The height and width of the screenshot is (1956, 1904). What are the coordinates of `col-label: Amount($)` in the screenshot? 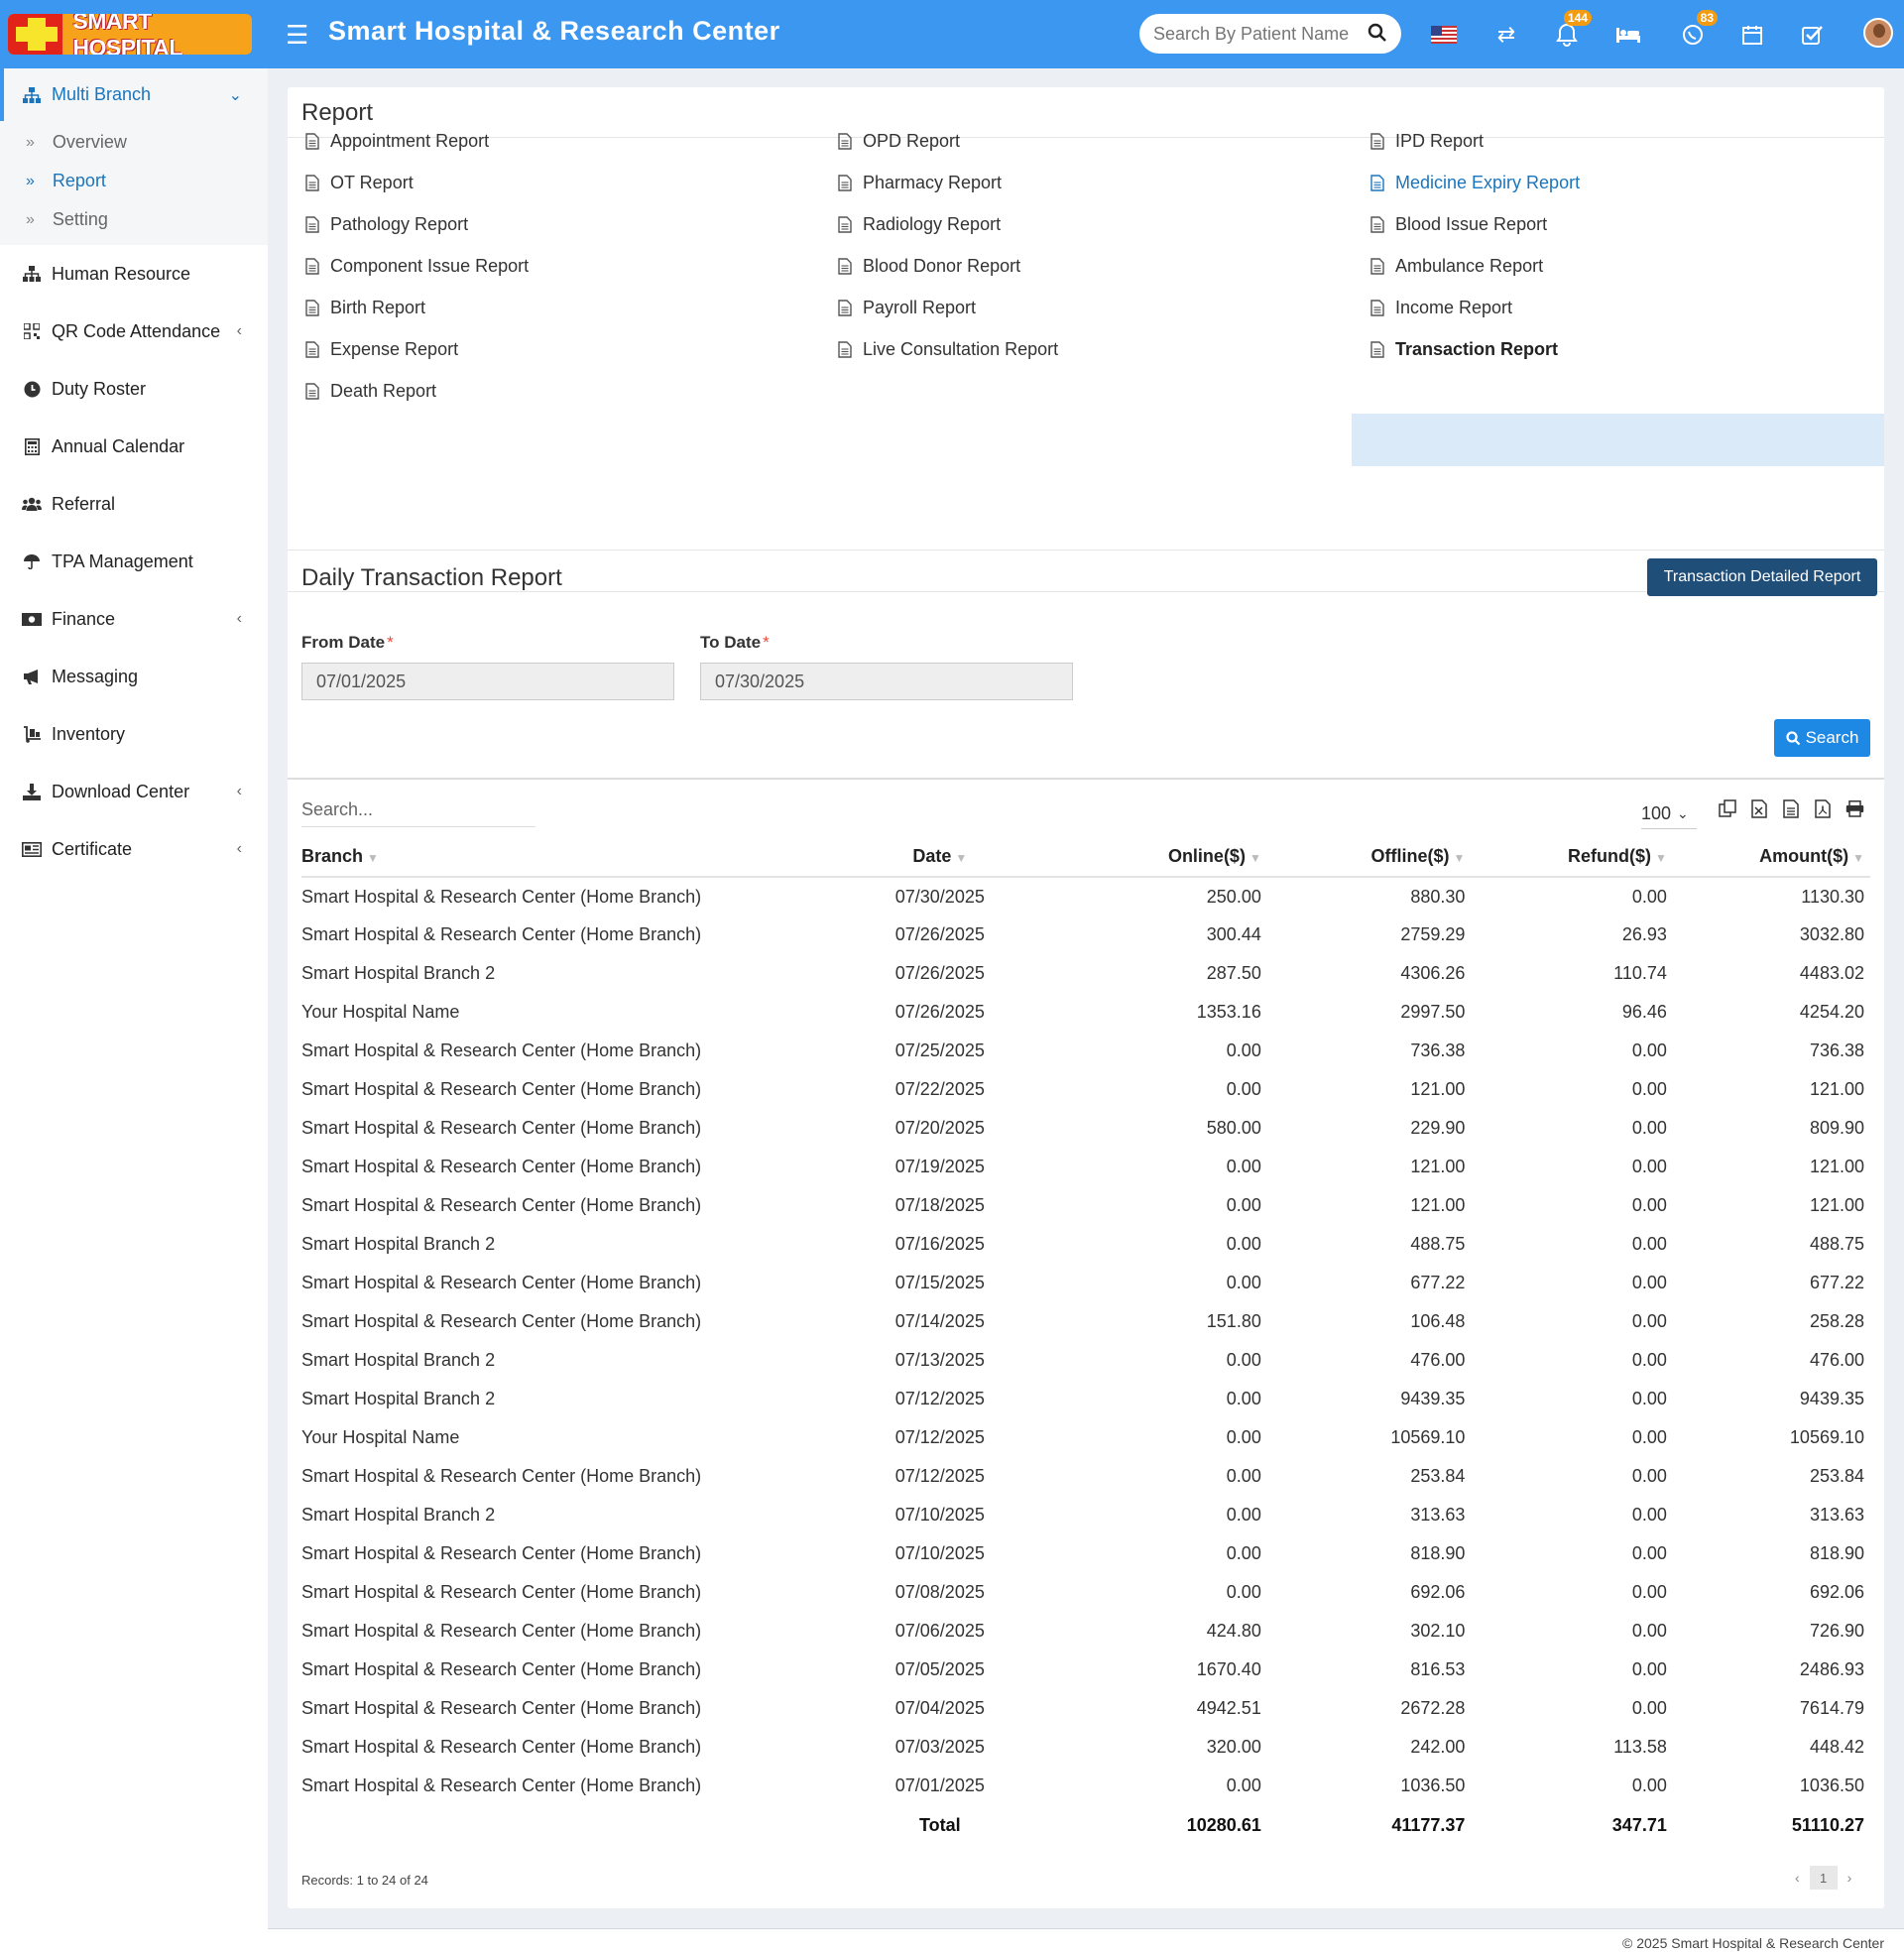 It's located at (1804, 856).